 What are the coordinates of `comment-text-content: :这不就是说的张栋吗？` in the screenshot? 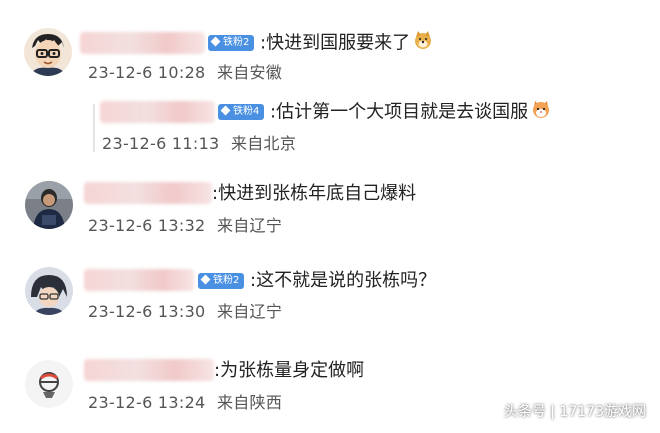 It's located at (343, 280).